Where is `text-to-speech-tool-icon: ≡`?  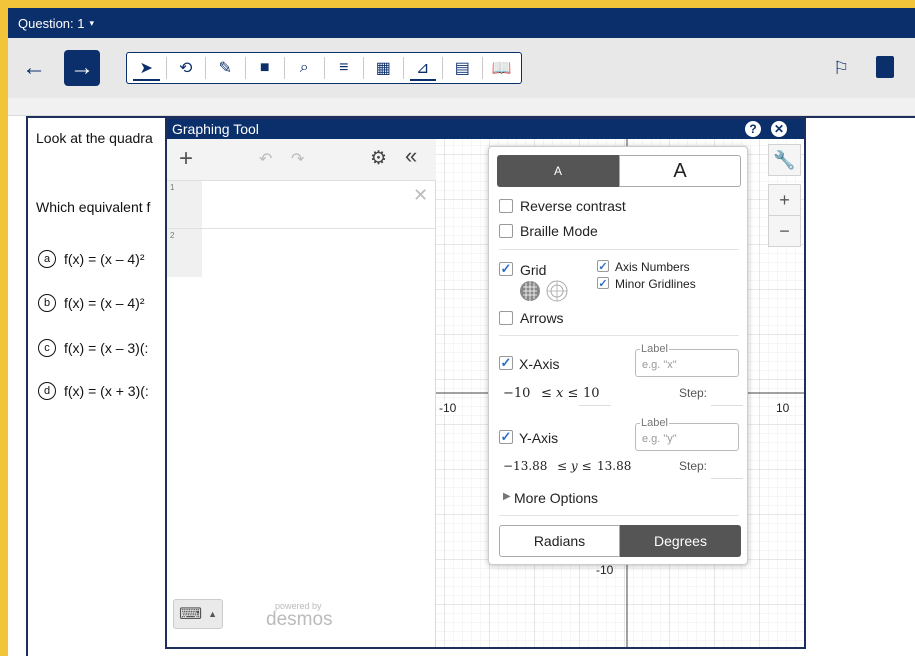
text-to-speech-tool-icon: ≡ is located at coordinates (344, 68).